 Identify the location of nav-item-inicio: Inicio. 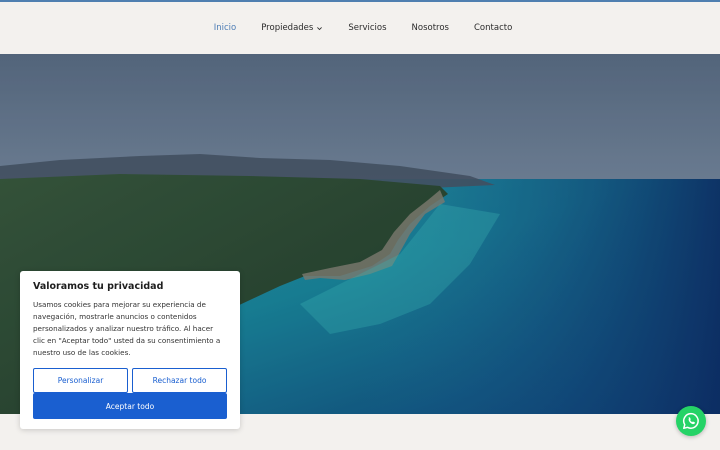
(225, 28).